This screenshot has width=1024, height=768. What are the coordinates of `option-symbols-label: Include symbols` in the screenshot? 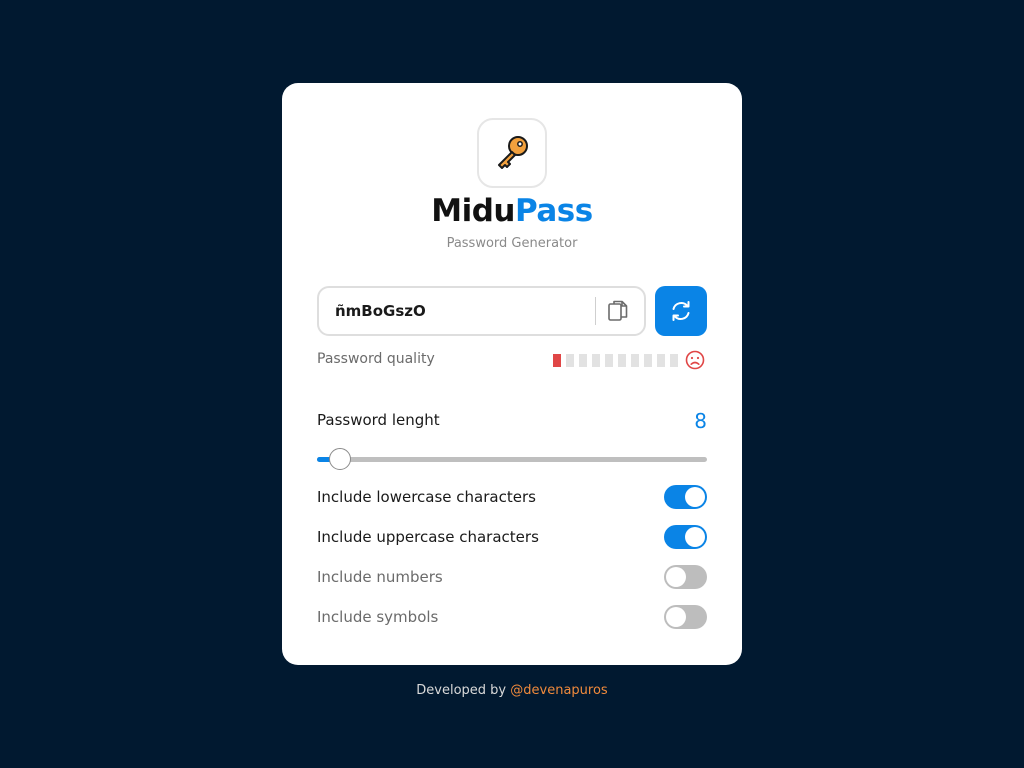 It's located at (378, 617).